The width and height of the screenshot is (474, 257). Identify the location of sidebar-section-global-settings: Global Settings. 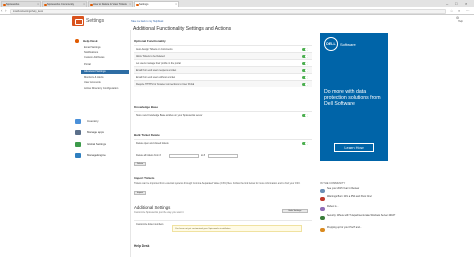
(101, 144).